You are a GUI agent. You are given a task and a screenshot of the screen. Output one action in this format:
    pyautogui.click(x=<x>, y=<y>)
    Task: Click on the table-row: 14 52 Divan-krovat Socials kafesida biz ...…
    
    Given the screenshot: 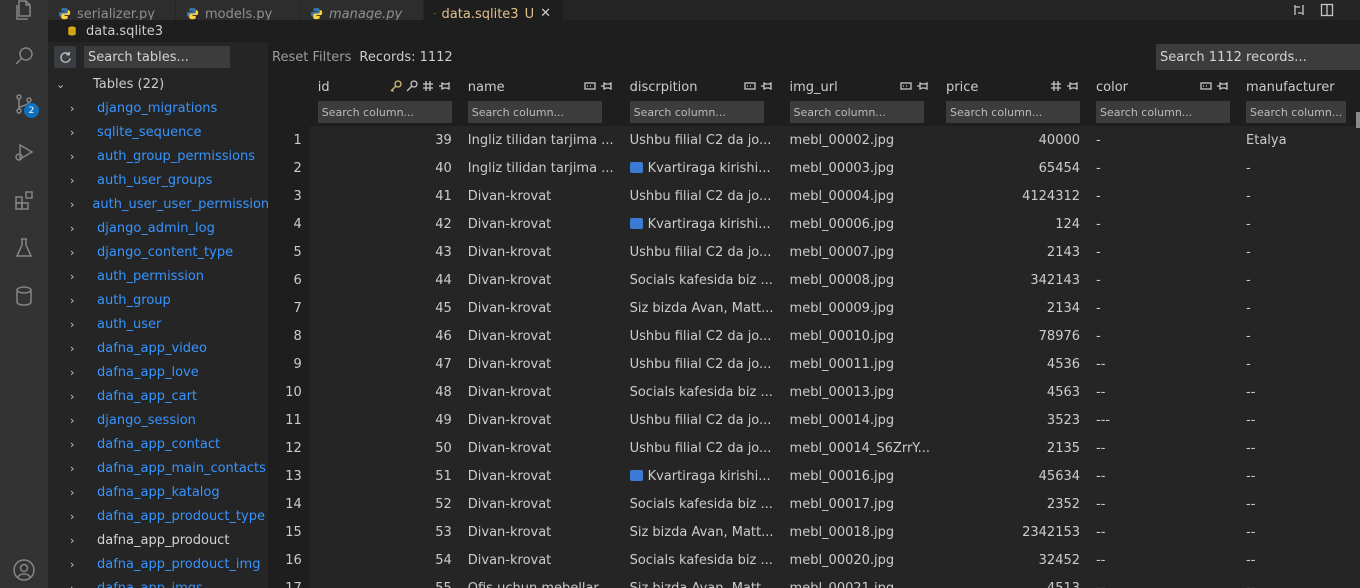 What is the action you would take?
    pyautogui.click(x=814, y=504)
    